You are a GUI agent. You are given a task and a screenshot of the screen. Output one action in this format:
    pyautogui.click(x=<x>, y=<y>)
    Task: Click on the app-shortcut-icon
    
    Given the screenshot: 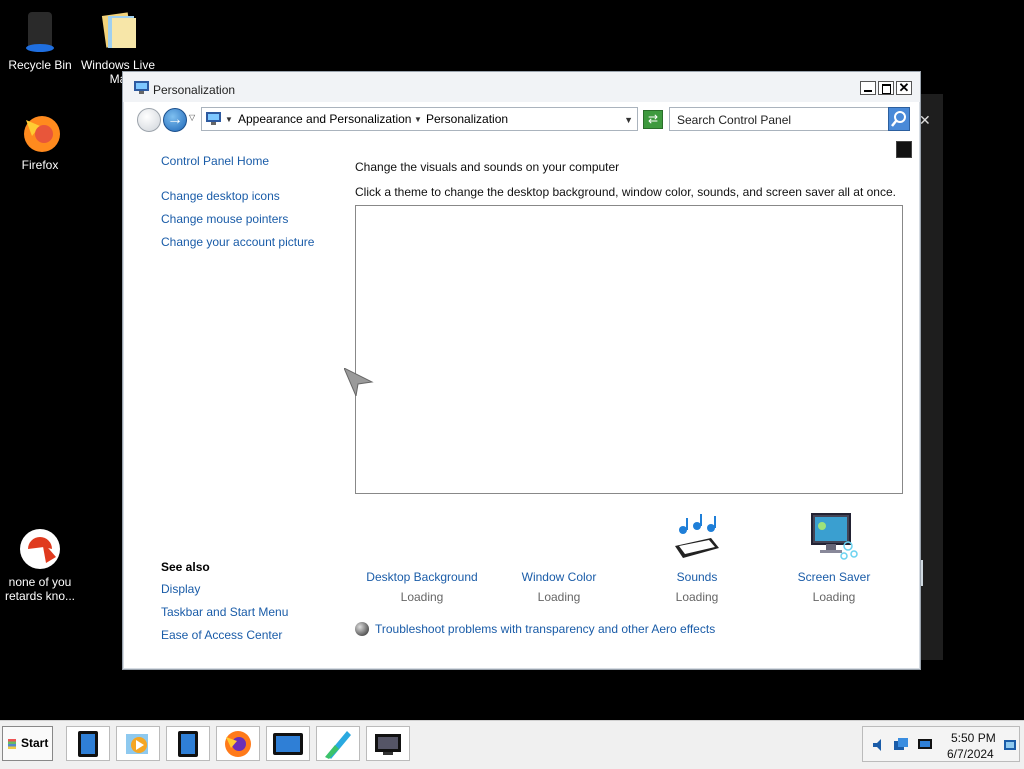 What is the action you would take?
    pyautogui.click(x=40, y=549)
    